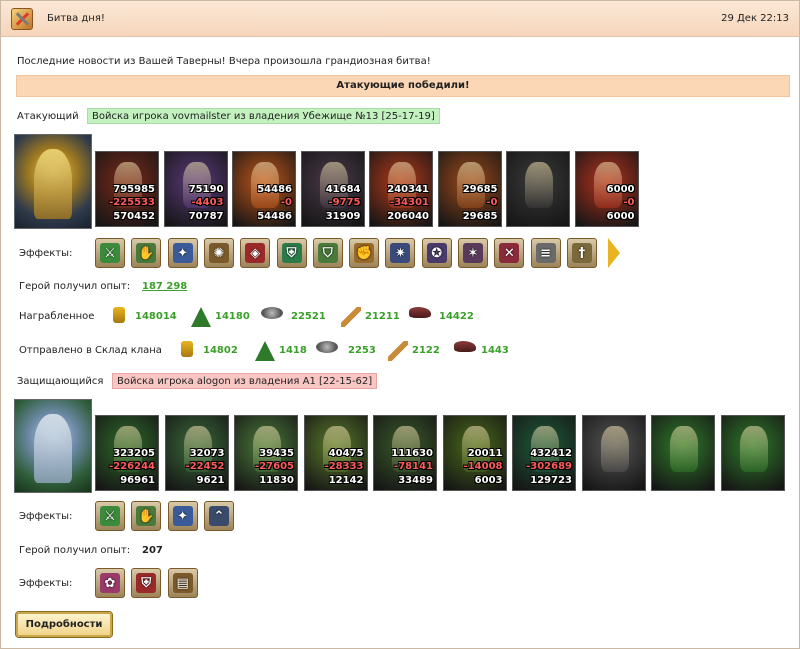 The image size is (800, 649). What do you see at coordinates (264, 189) in the screenshot?
I see `attacker-unit: 54486 -0 54486` at bounding box center [264, 189].